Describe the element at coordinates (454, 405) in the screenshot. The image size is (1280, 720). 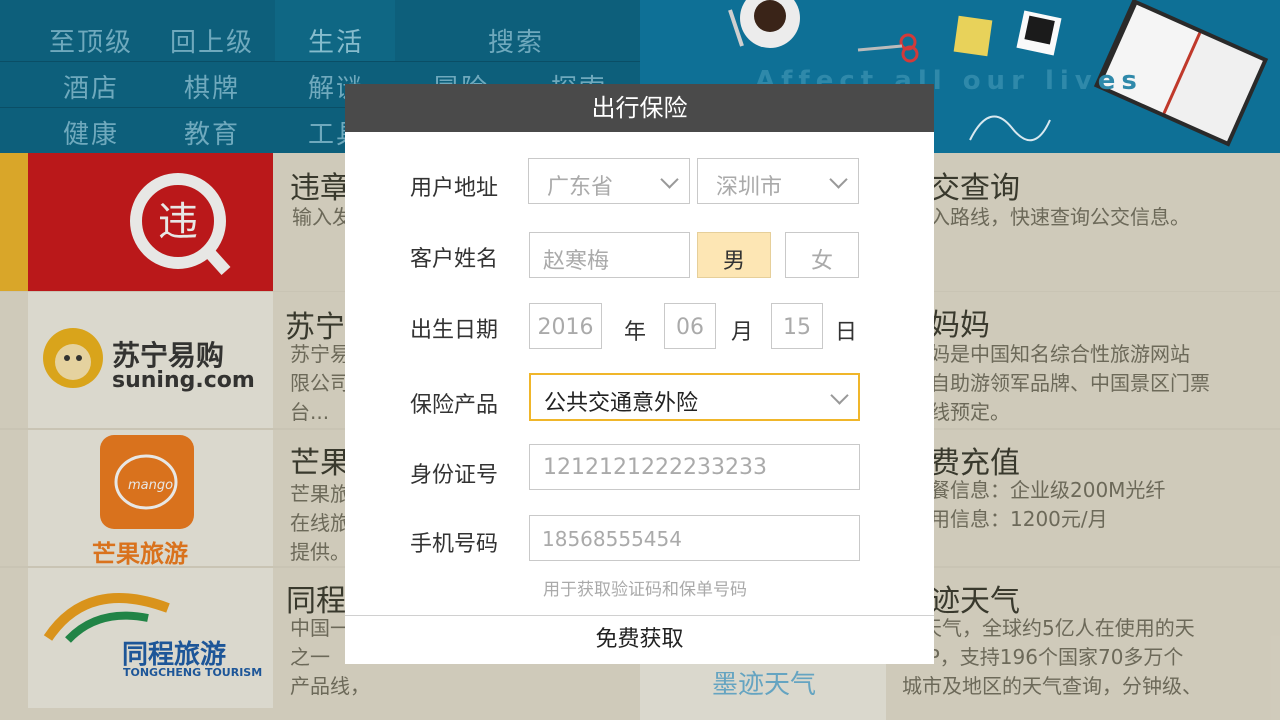
I see `product-label: 保险产品` at that location.